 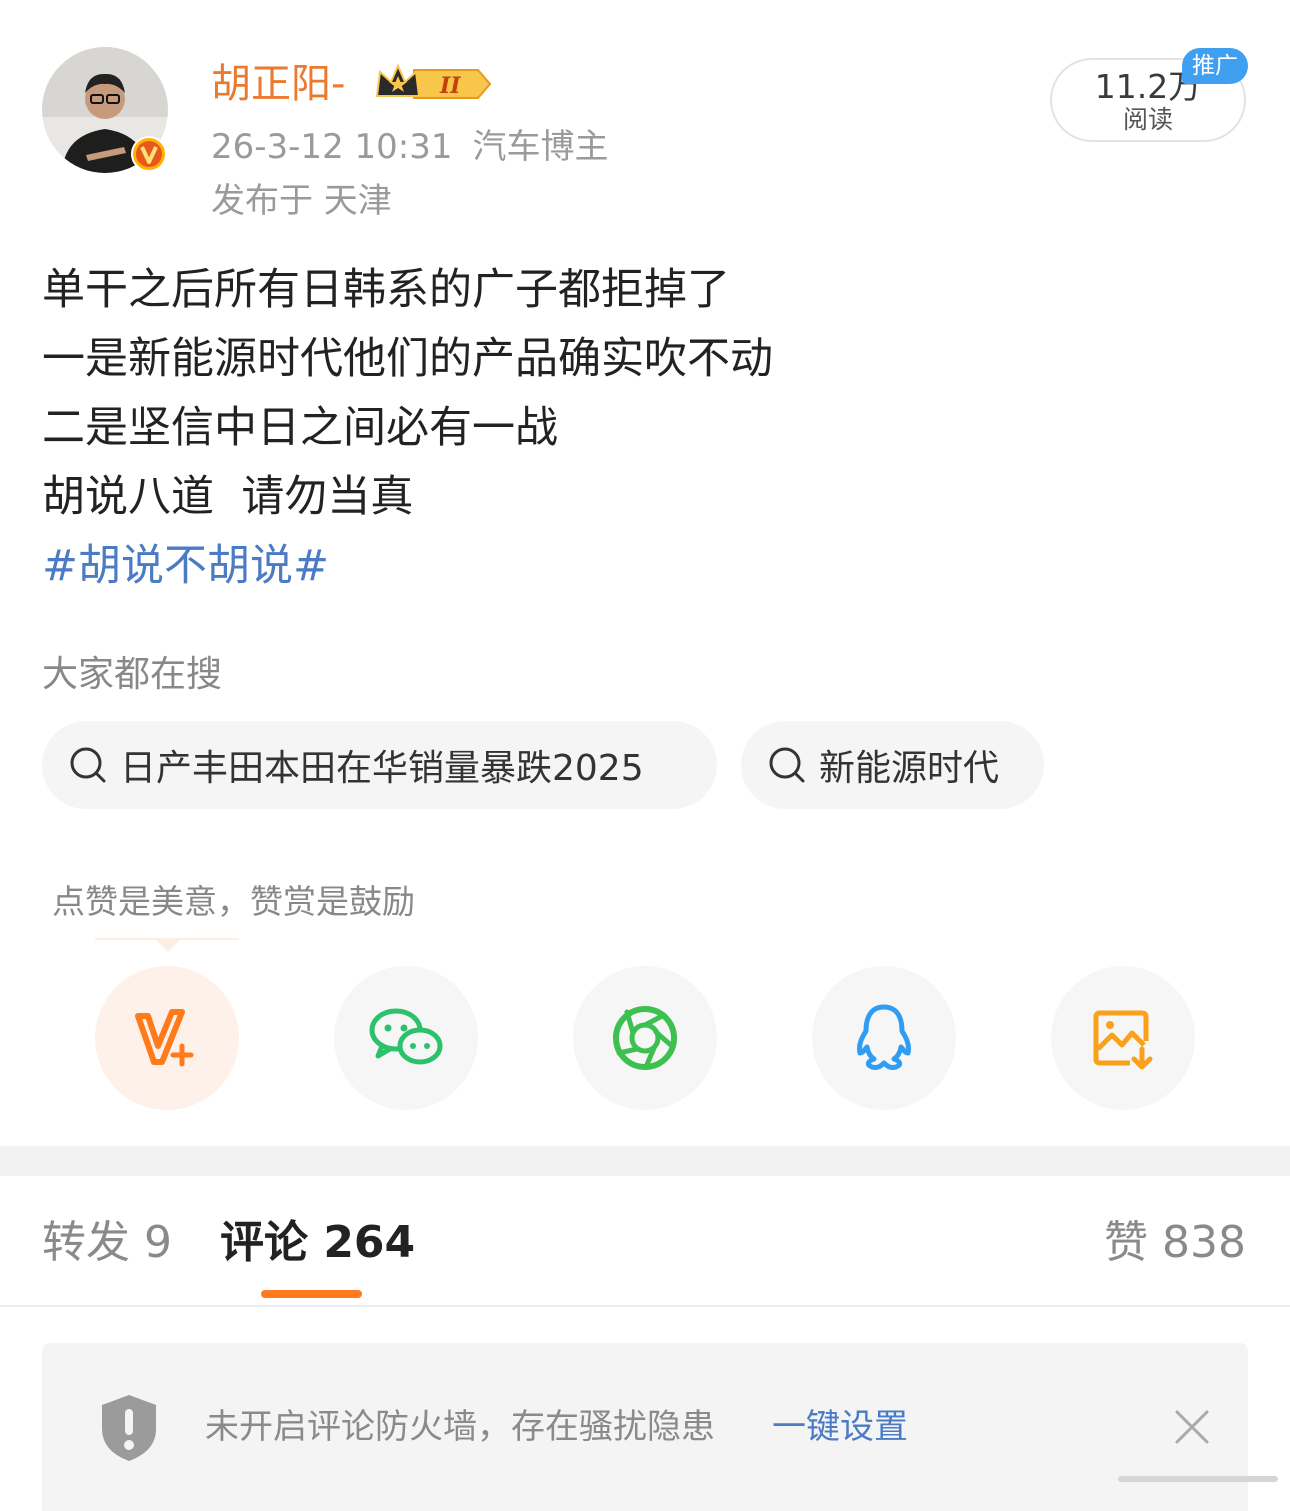 I want to click on post-meta: 26-3-12 10:31 汽车博主, so click(x=410, y=147).